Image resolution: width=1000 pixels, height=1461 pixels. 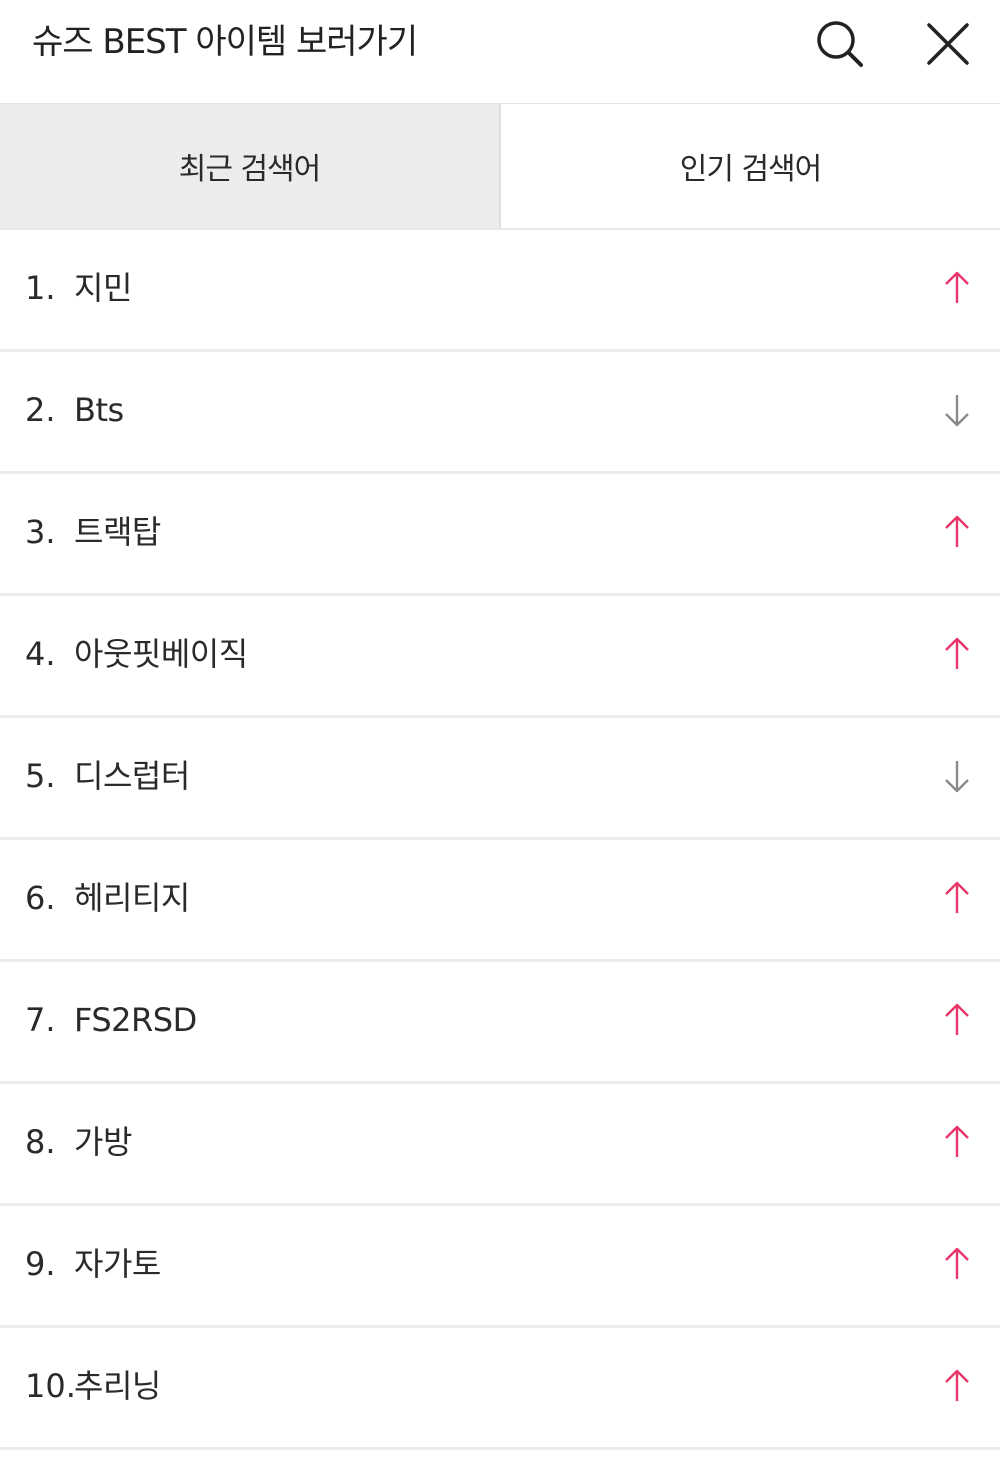 I want to click on rank-number: 6., so click(x=40, y=898).